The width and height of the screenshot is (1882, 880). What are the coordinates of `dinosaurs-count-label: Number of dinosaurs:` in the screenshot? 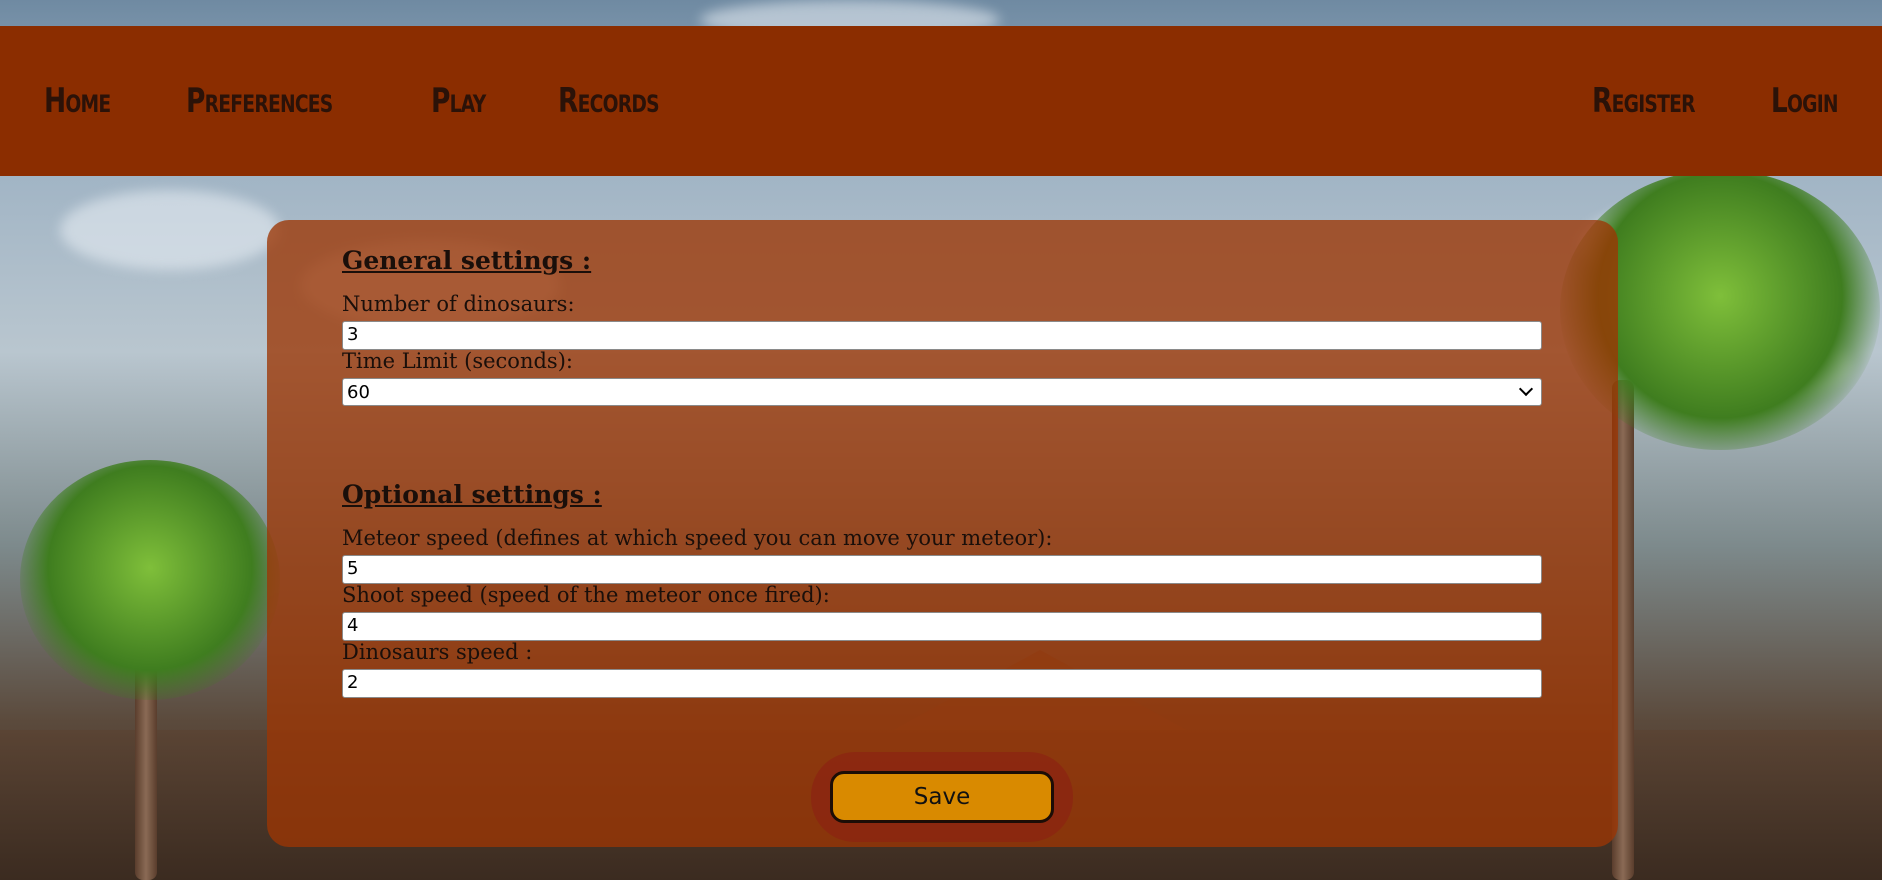 It's located at (458, 304).